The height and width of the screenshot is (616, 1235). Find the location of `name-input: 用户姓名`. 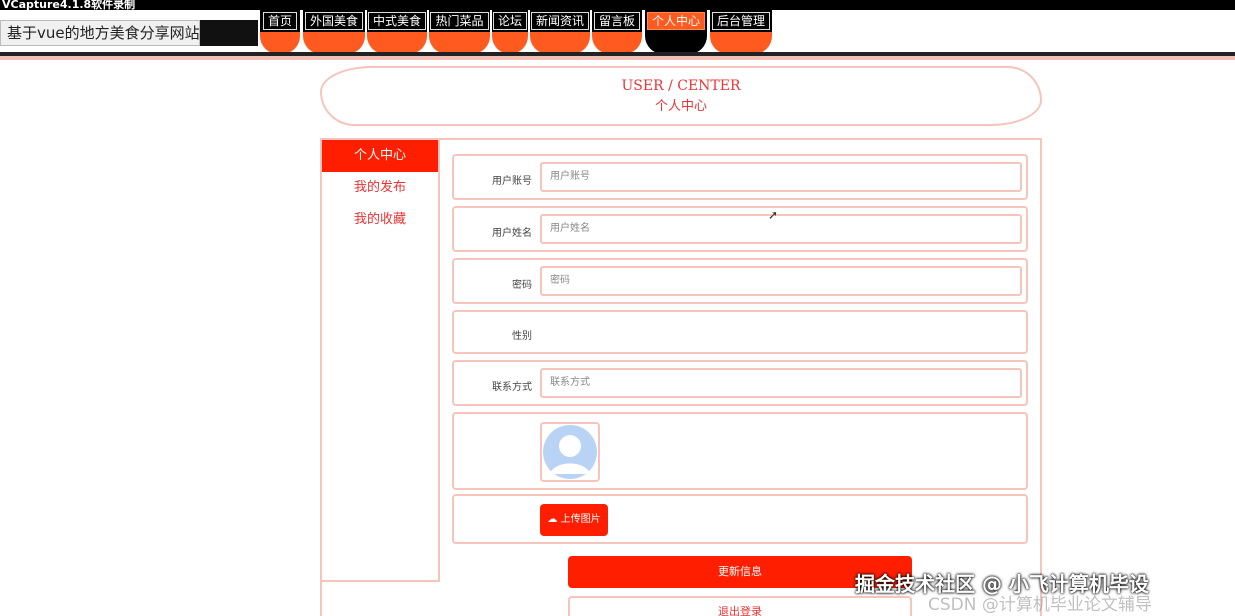

name-input: 用户姓名 is located at coordinates (781, 229).